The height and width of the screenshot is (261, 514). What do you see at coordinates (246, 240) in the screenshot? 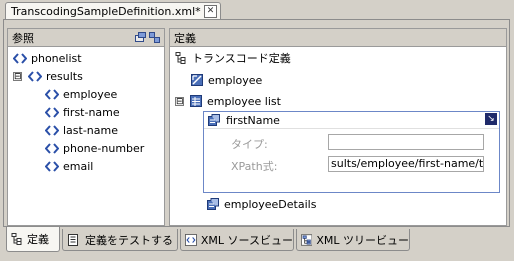
I see `tab-label: XML ソースビュー` at bounding box center [246, 240].